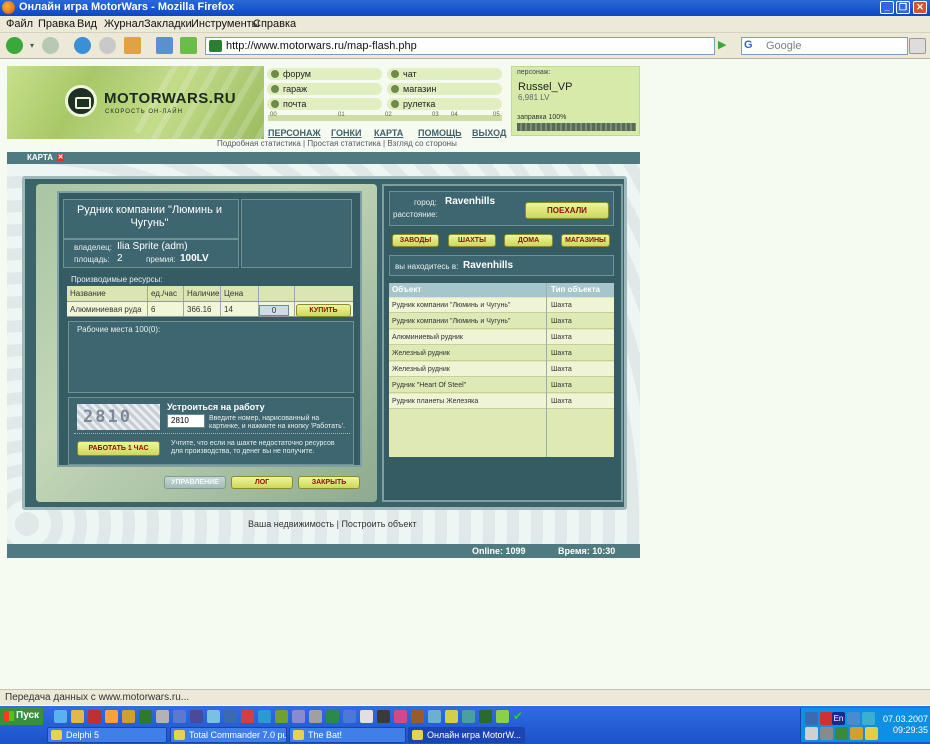 Image resolution: width=930 pixels, height=744 pixels. What do you see at coordinates (440, 133) in the screenshot?
I see `nav-help: ПОМОЩЬ` at bounding box center [440, 133].